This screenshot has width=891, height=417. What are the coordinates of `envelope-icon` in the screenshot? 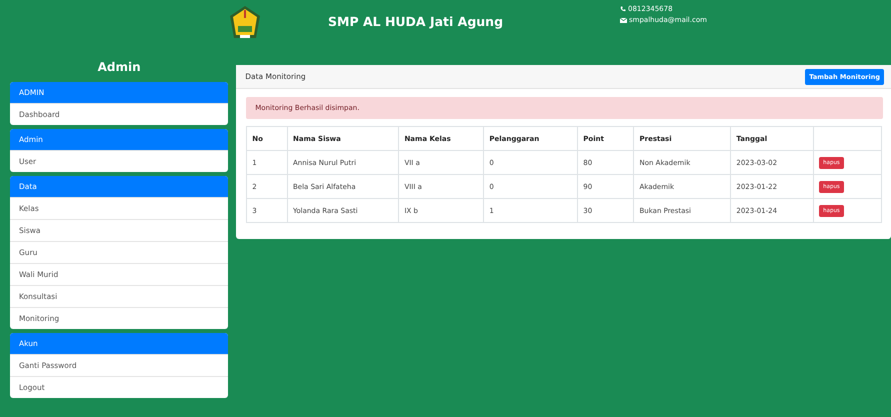 It's located at (623, 20).